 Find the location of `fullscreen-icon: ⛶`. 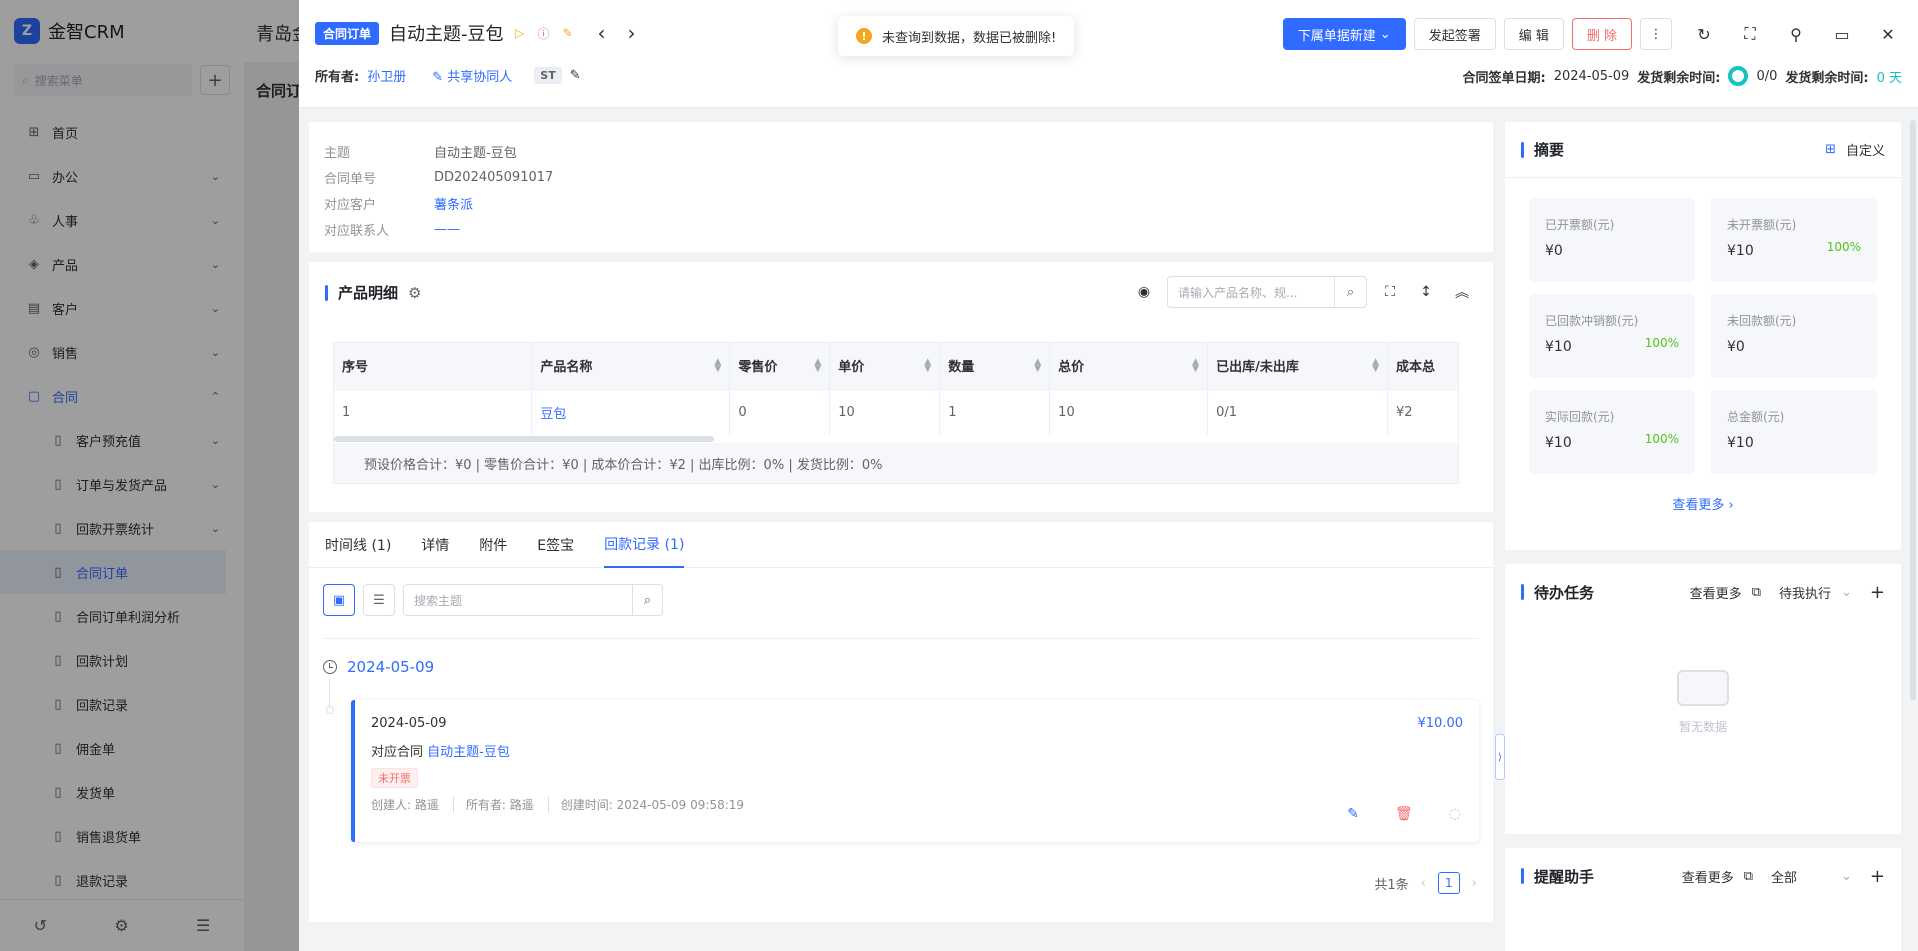

fullscreen-icon: ⛶ is located at coordinates (1750, 34).